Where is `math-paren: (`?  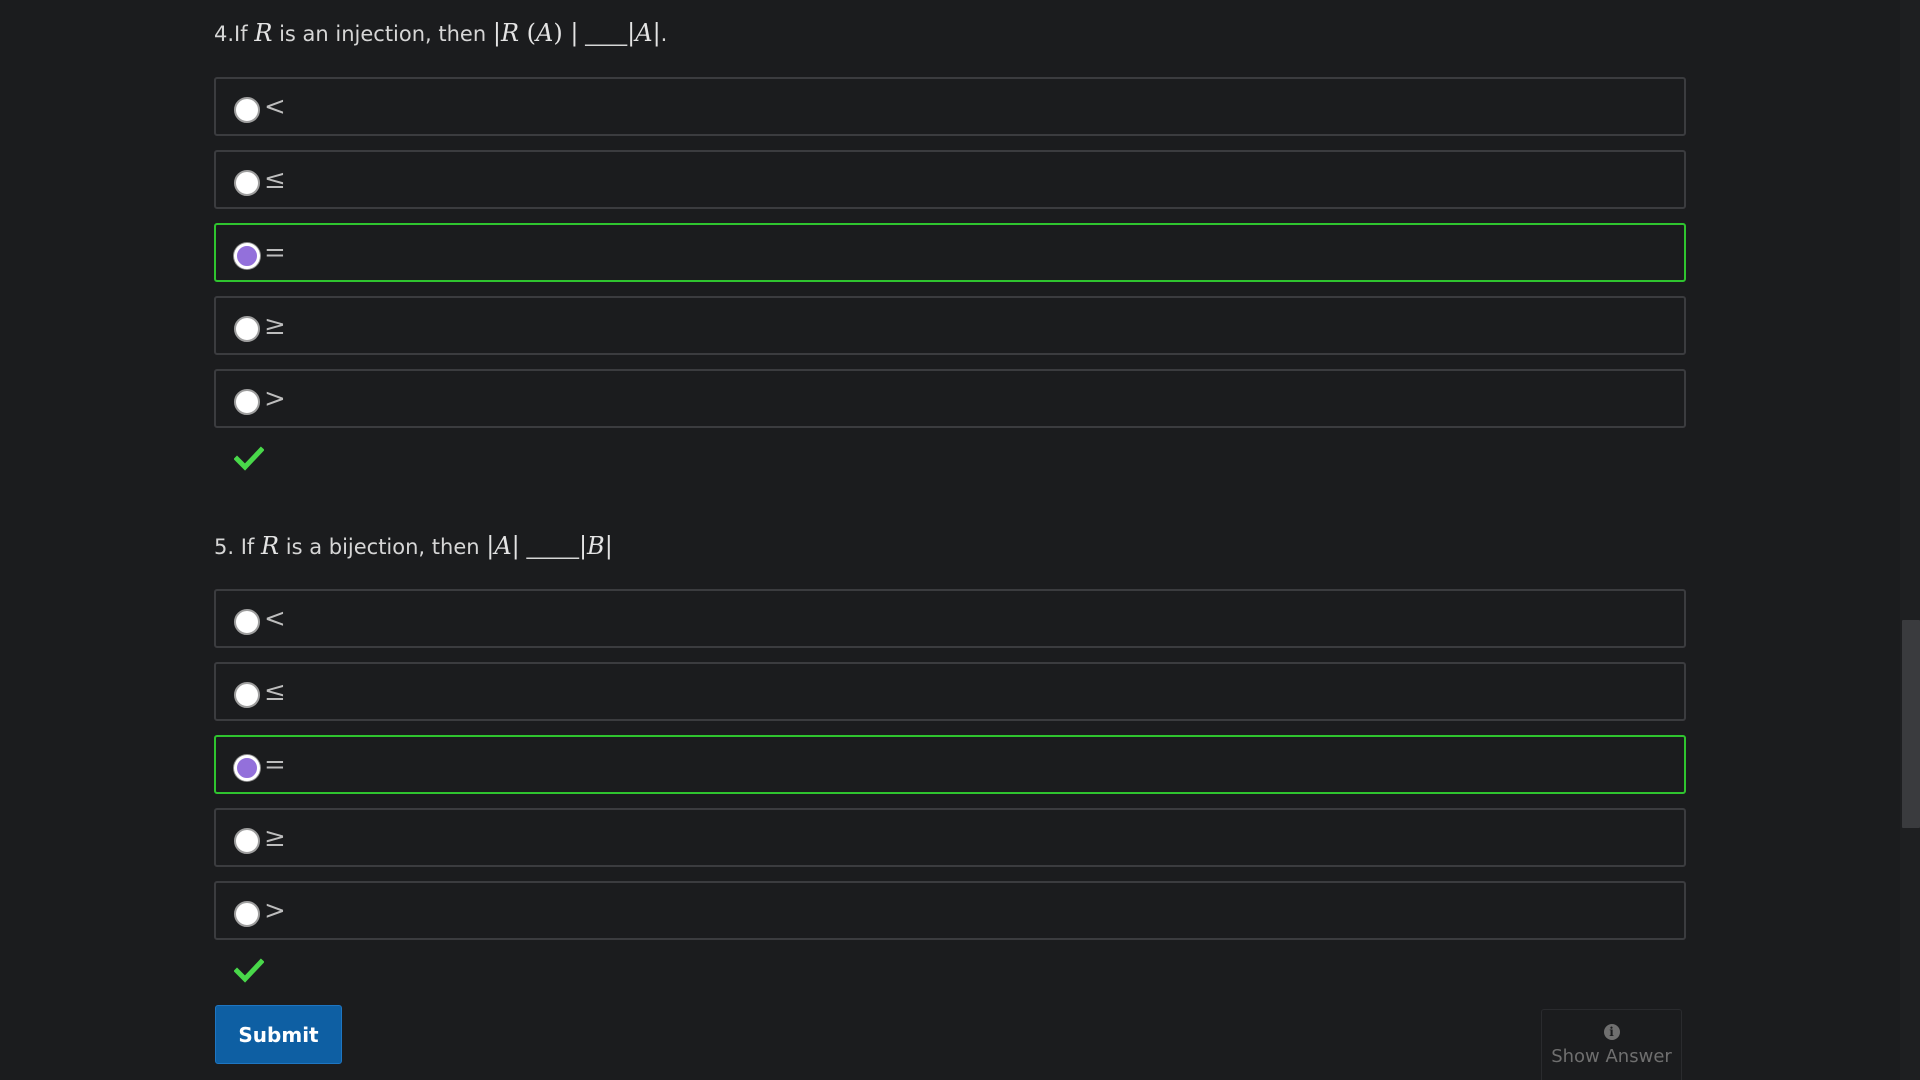
math-paren: ( is located at coordinates (528, 33).